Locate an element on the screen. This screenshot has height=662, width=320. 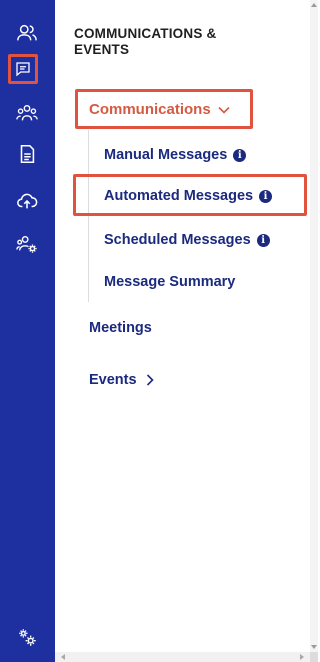
nav-item-communications: Communications is located at coordinates (160, 109).